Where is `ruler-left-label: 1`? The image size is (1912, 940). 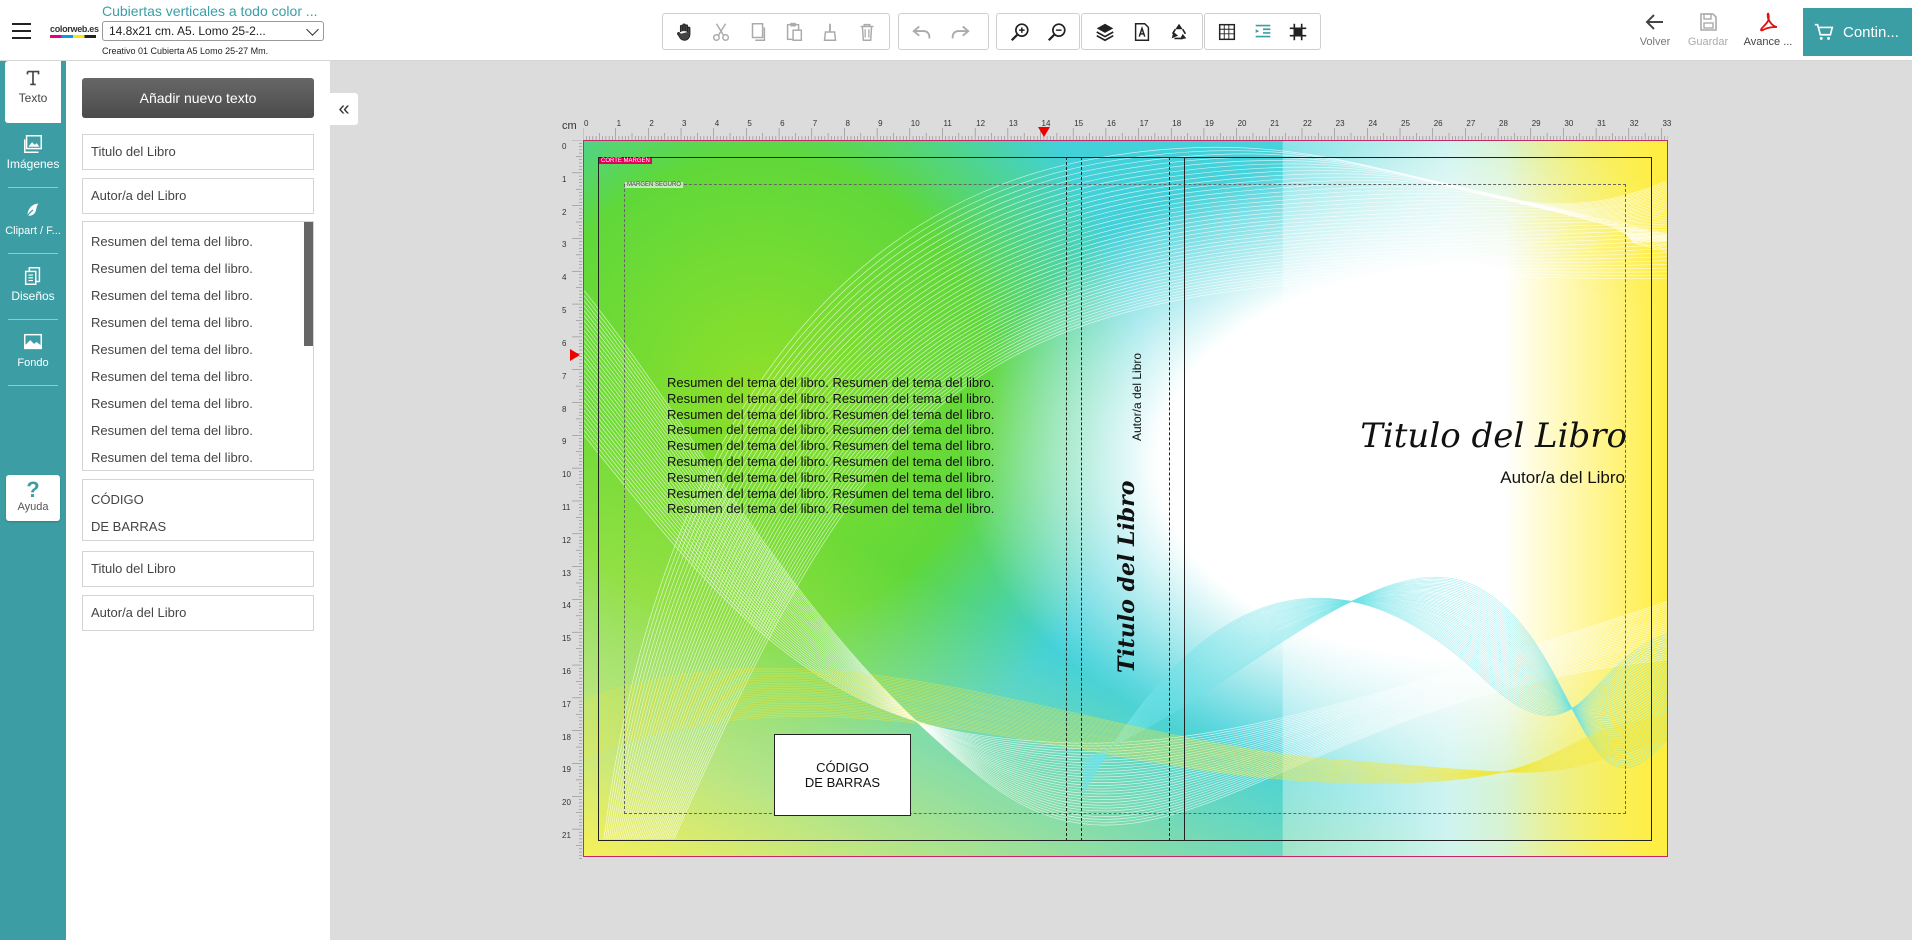
ruler-left-label: 1 is located at coordinates (564, 179).